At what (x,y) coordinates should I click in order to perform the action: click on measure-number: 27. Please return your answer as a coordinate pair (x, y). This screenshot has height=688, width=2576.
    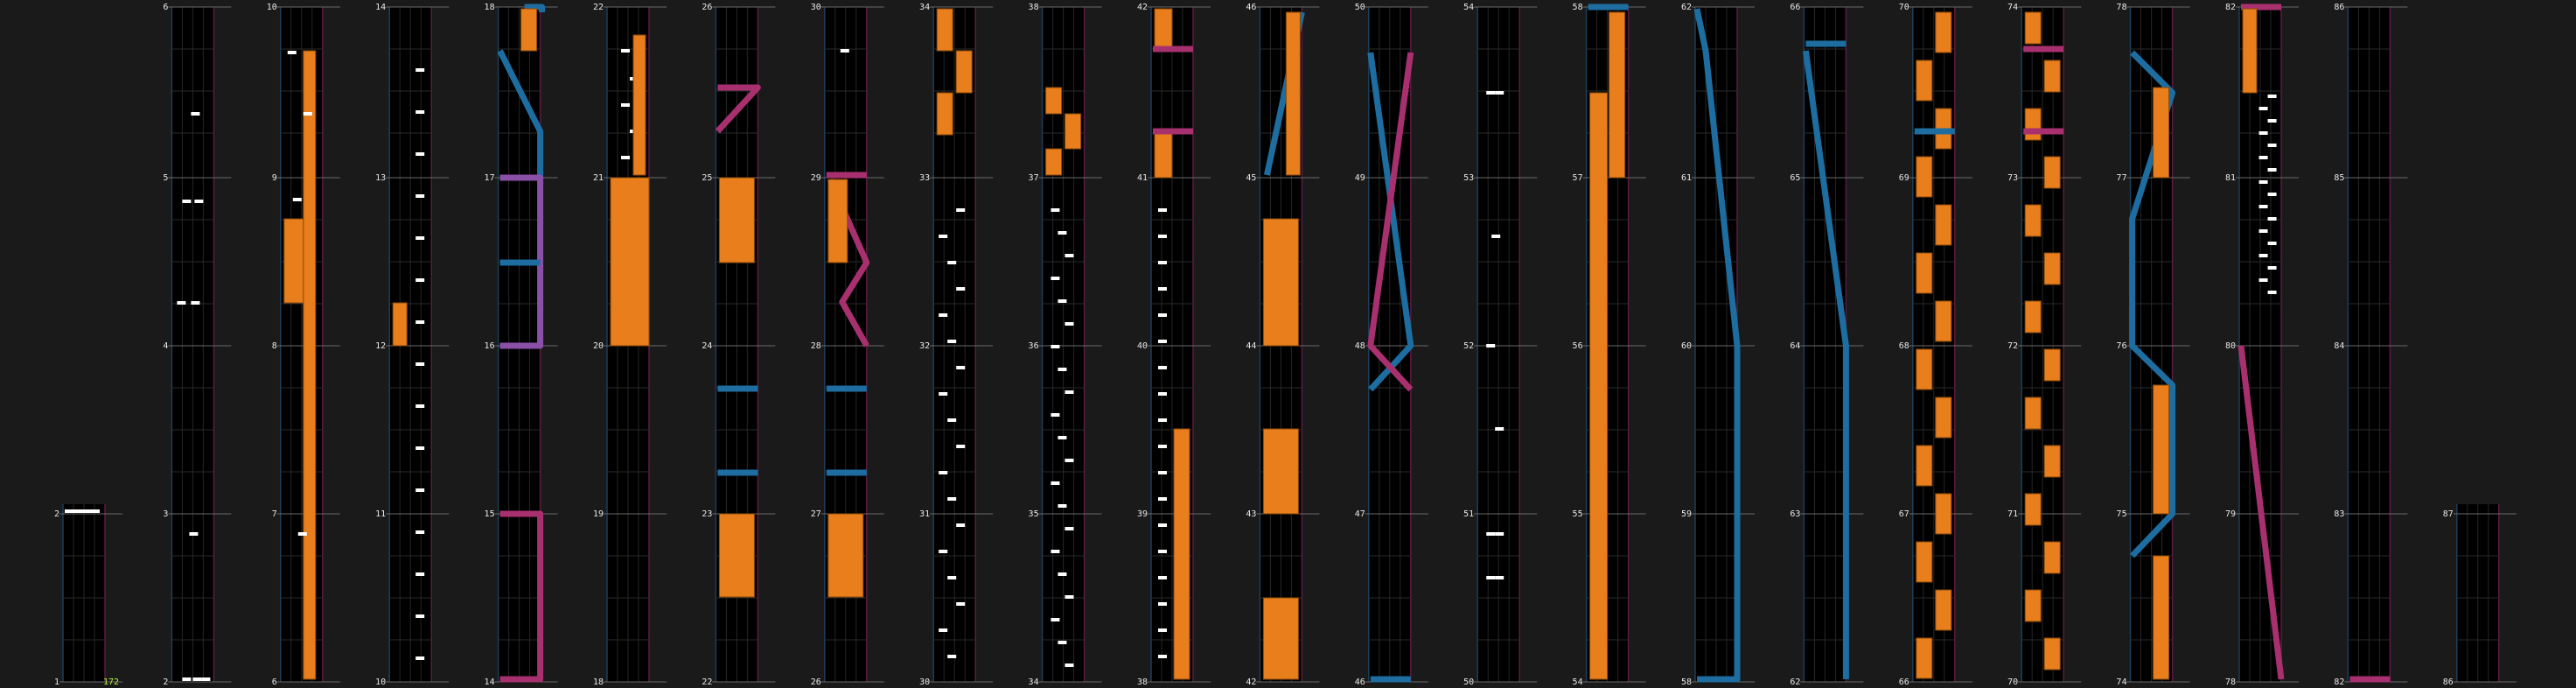
    Looking at the image, I should click on (816, 514).